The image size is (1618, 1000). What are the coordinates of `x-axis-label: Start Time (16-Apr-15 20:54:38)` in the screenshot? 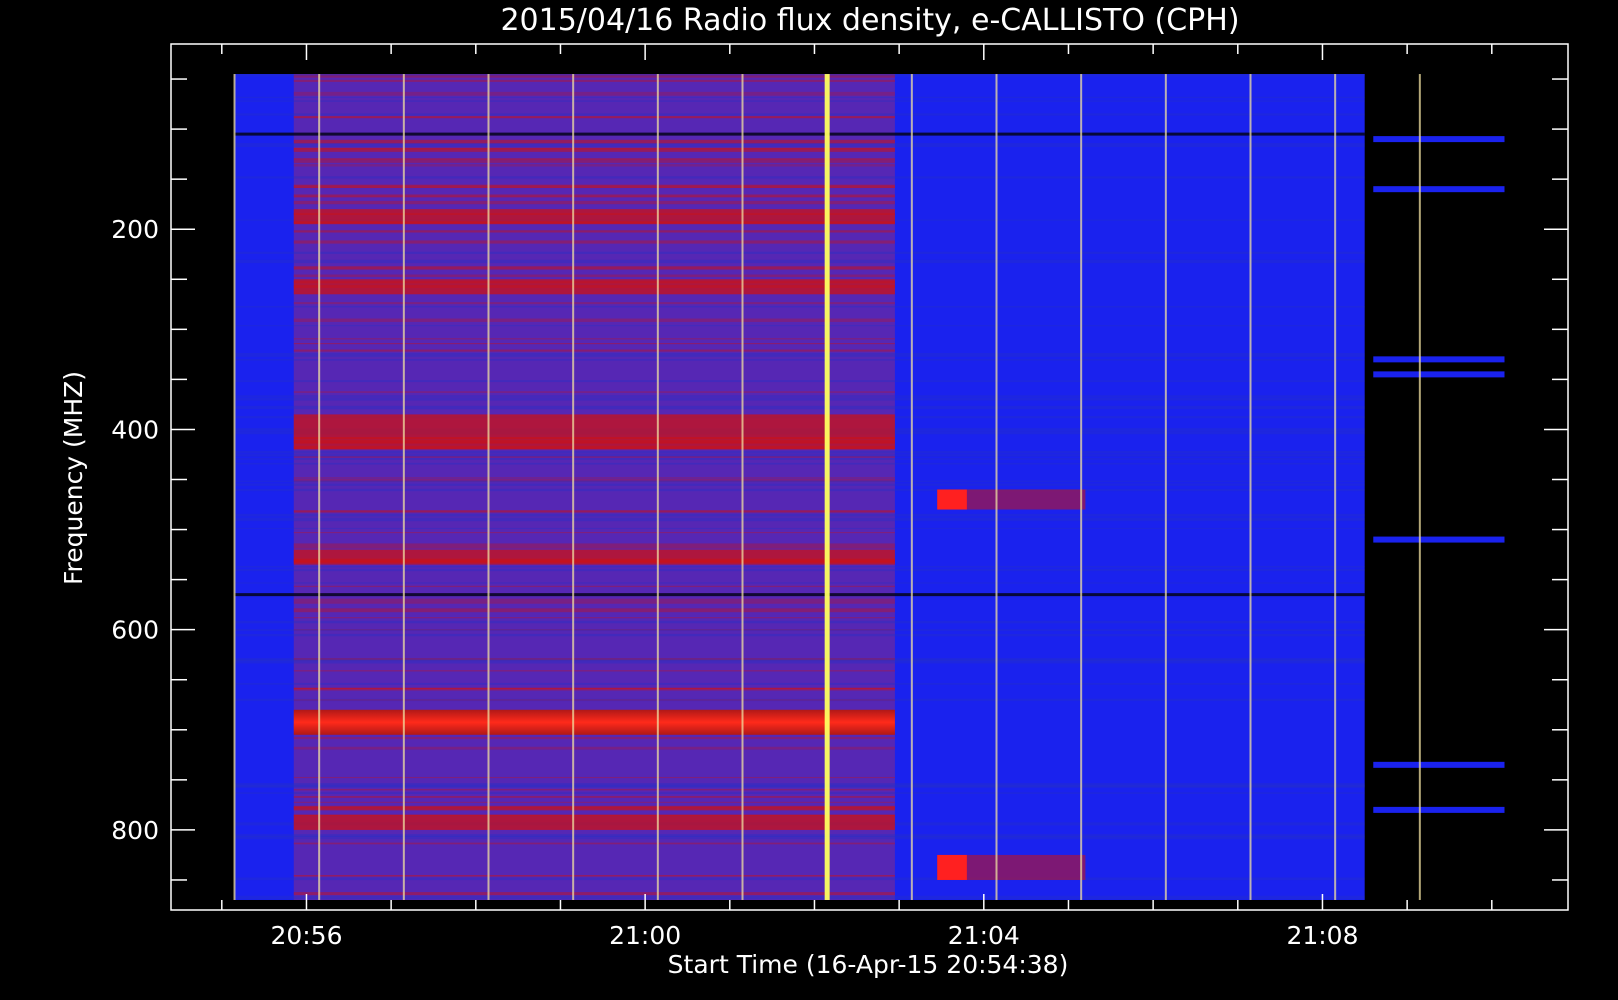 It's located at (868, 964).